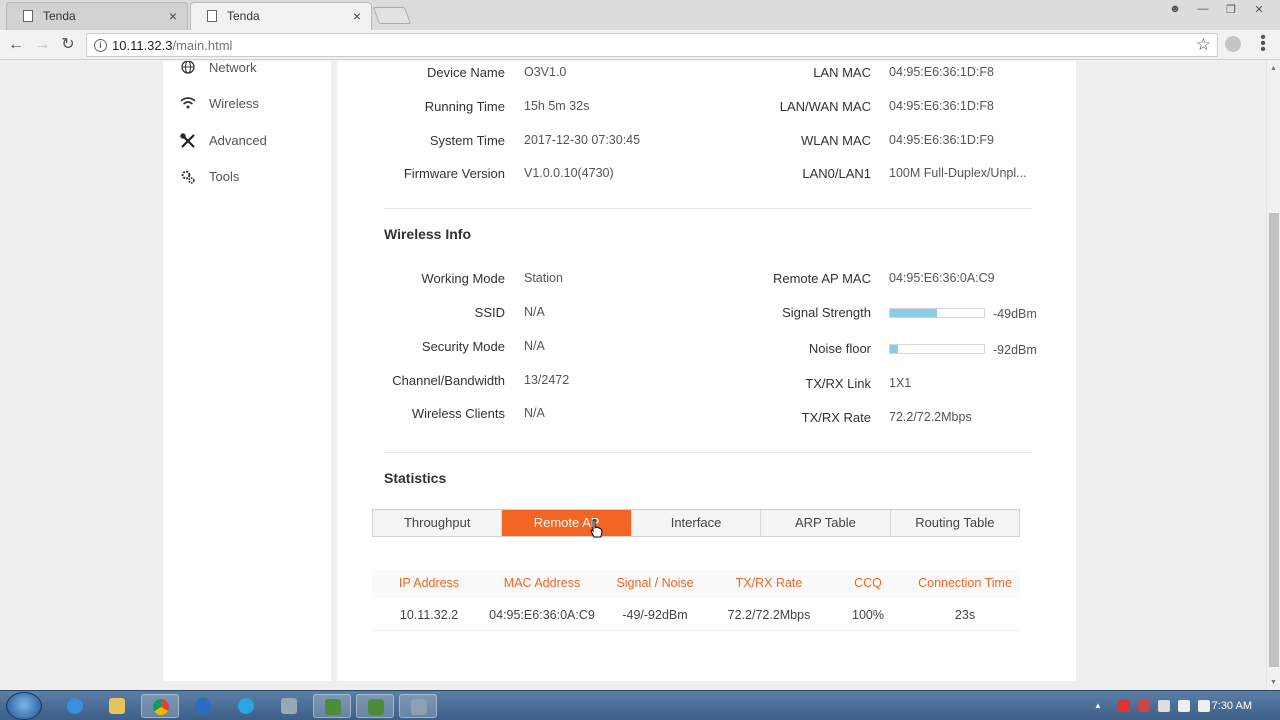 This screenshot has width=1280, height=720. I want to click on lan-mac-label: LAN MAC, so click(842, 72).